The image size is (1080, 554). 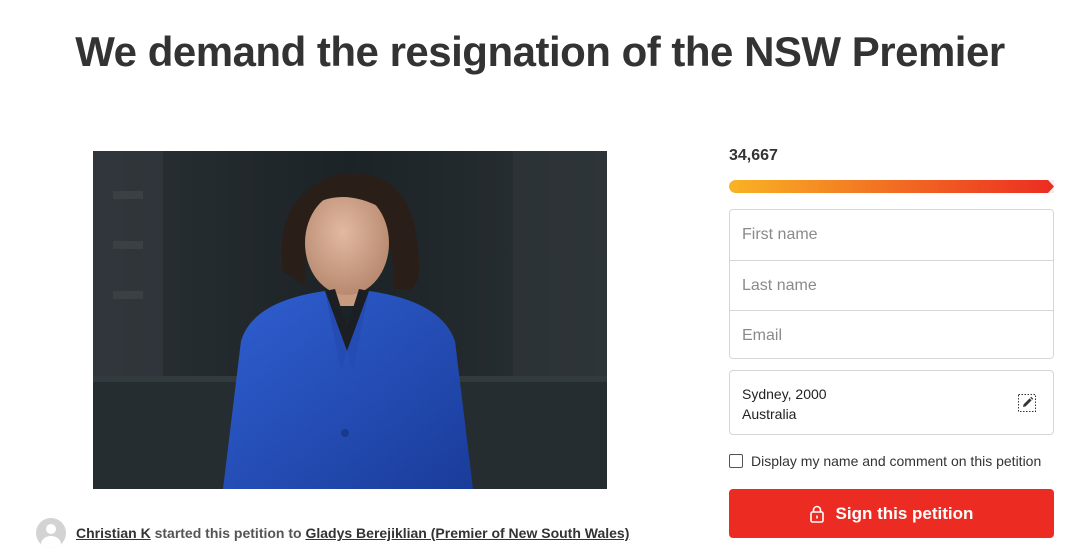 What do you see at coordinates (769, 414) in the screenshot?
I see `location-country: Australia` at bounding box center [769, 414].